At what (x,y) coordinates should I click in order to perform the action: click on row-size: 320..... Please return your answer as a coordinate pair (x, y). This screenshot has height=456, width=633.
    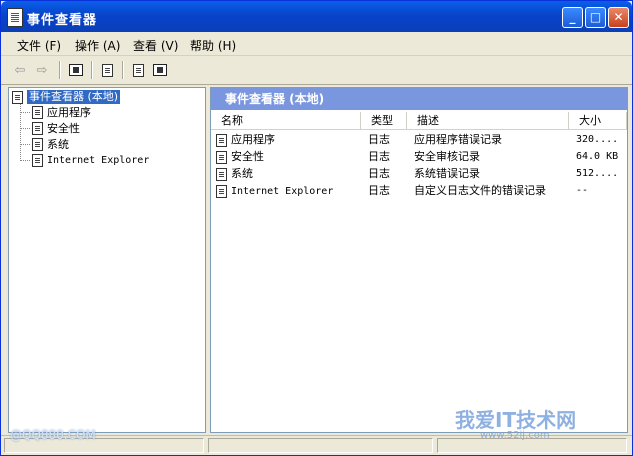
    Looking at the image, I should click on (597, 139).